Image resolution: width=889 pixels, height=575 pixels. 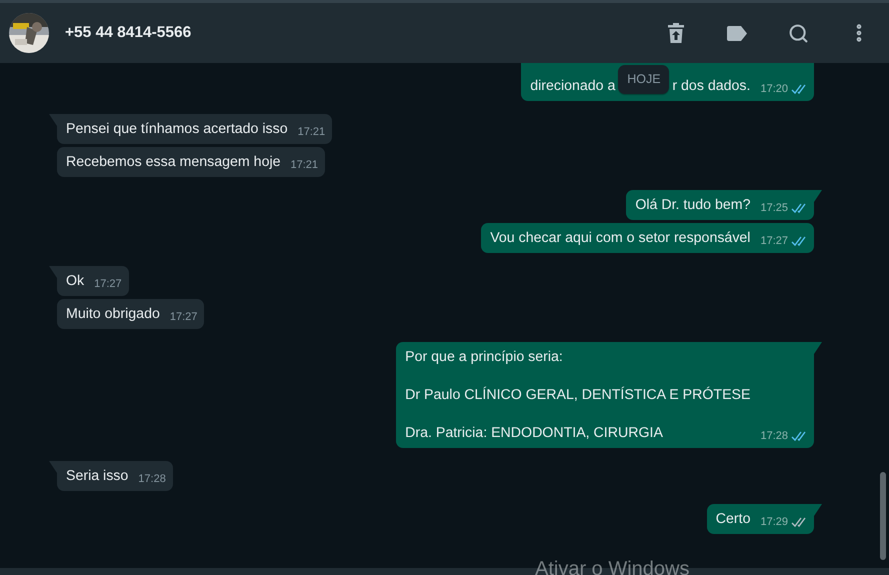 What do you see at coordinates (774, 208) in the screenshot?
I see `message-time: 17:25` at bounding box center [774, 208].